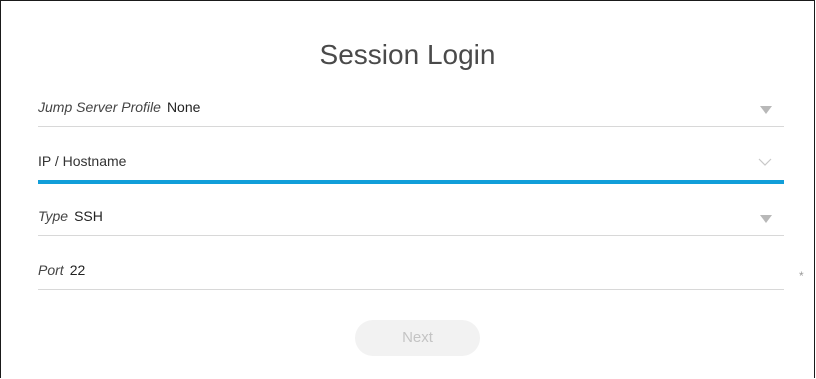 This screenshot has height=379, width=816. Describe the element at coordinates (801, 276) in the screenshot. I see `required-marker: *` at that location.